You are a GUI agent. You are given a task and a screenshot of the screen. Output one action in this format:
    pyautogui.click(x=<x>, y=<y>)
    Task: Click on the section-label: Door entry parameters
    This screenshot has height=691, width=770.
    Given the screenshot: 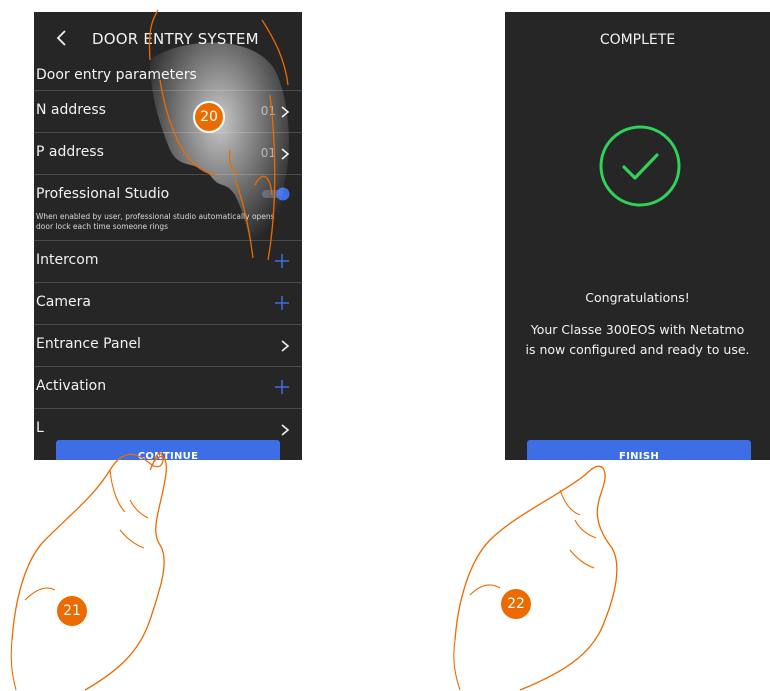 What is the action you would take?
    pyautogui.click(x=116, y=75)
    